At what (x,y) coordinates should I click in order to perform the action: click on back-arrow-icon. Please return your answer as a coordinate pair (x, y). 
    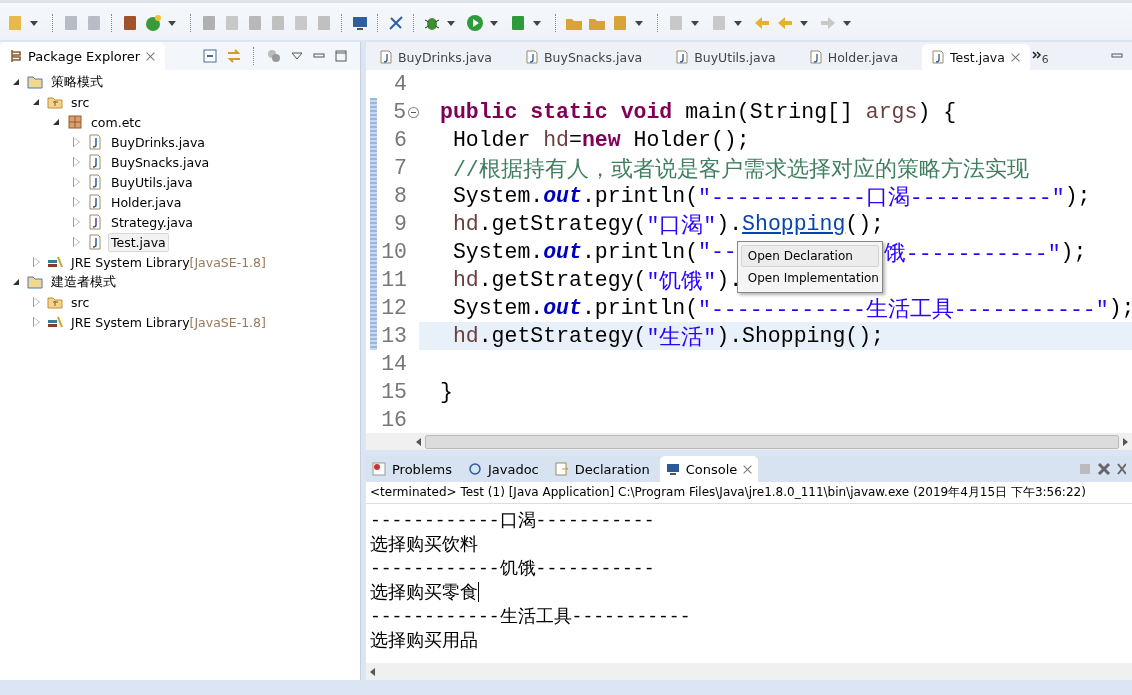
    Looking at the image, I should click on (785, 23).